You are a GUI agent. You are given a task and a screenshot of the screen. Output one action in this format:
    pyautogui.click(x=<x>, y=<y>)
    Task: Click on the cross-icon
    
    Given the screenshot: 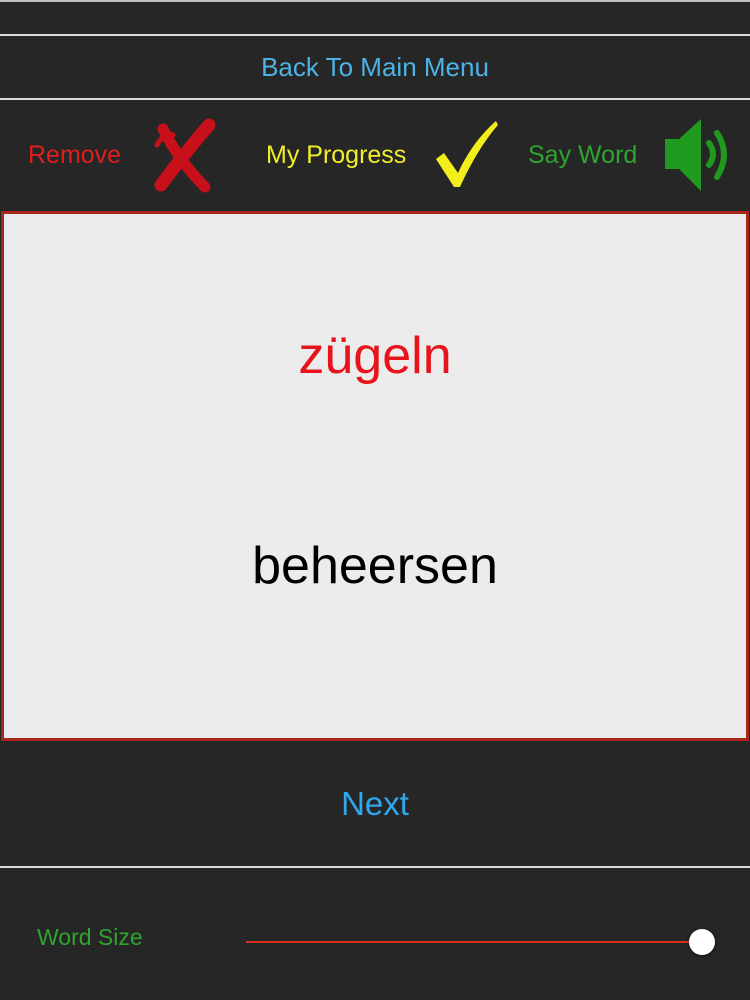 What is the action you would take?
    pyautogui.click(x=185, y=155)
    